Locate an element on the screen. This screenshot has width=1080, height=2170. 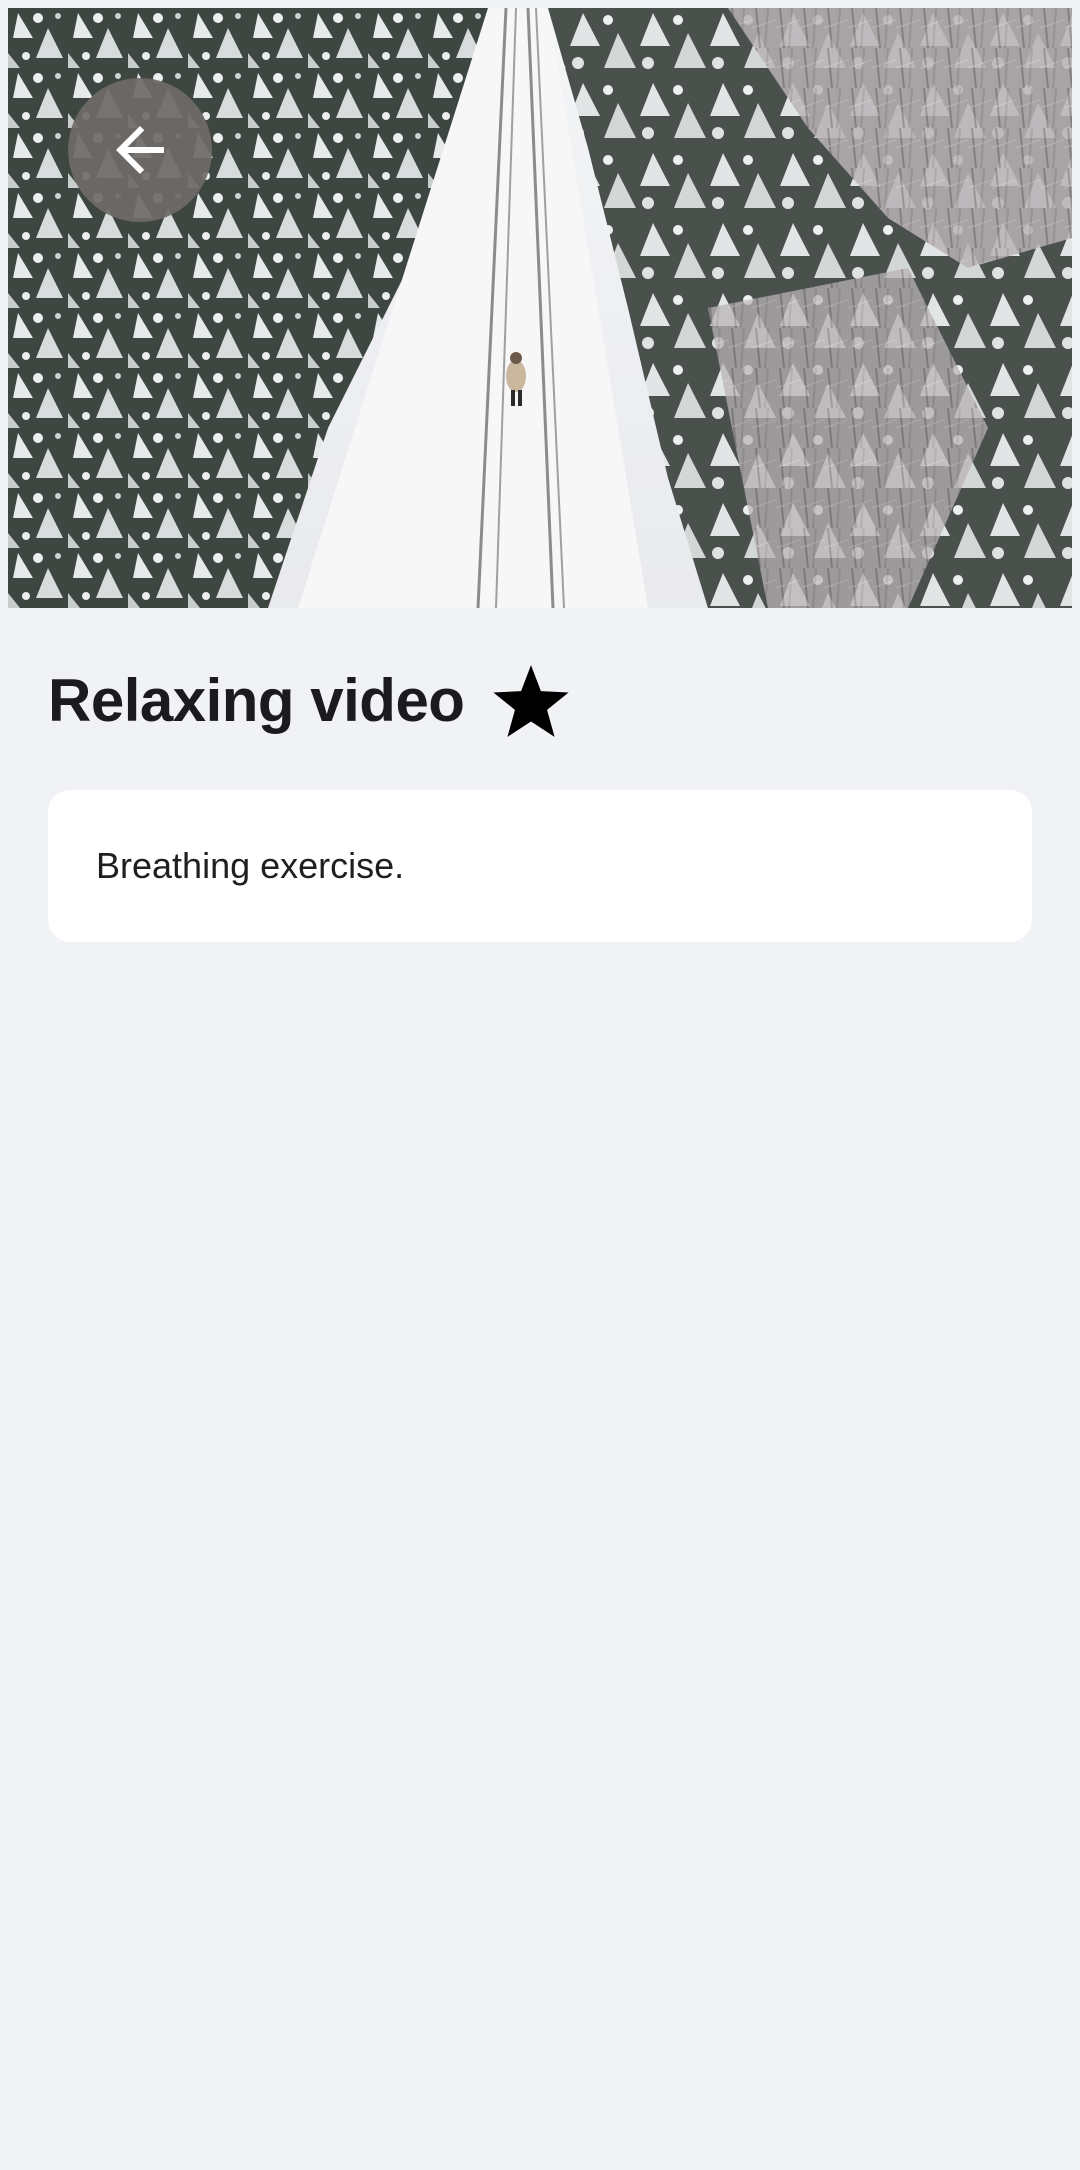
back-button is located at coordinates (140, 150).